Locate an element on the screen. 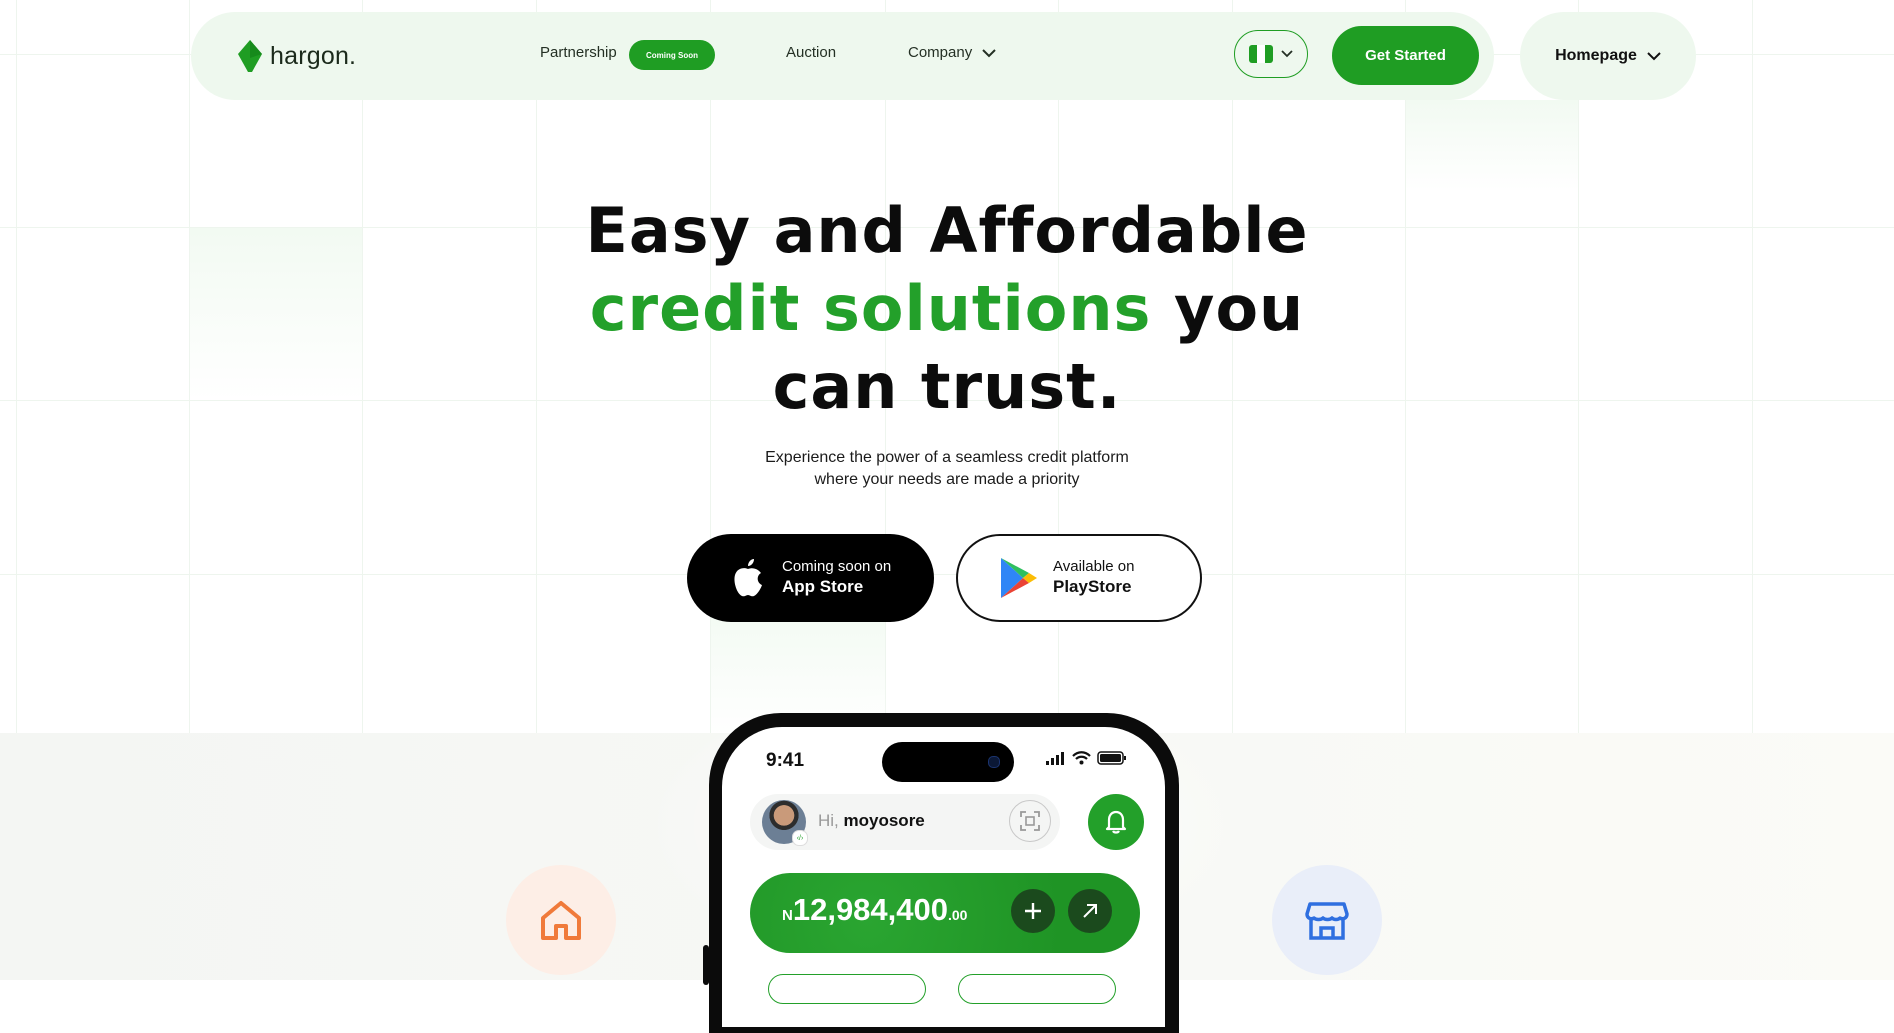 The image size is (1894, 1033). battery-icon is located at coordinates (1111, 758).